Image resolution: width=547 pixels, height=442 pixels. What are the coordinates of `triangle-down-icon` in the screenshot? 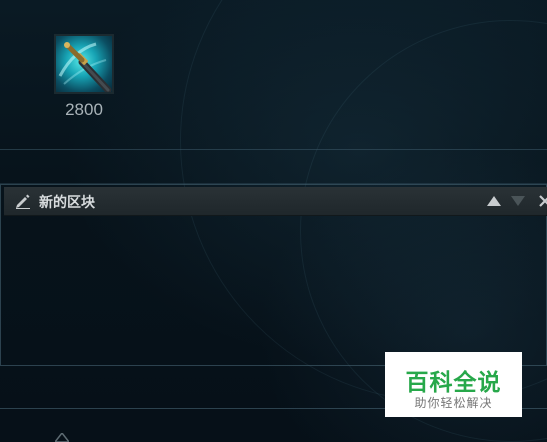 It's located at (518, 201).